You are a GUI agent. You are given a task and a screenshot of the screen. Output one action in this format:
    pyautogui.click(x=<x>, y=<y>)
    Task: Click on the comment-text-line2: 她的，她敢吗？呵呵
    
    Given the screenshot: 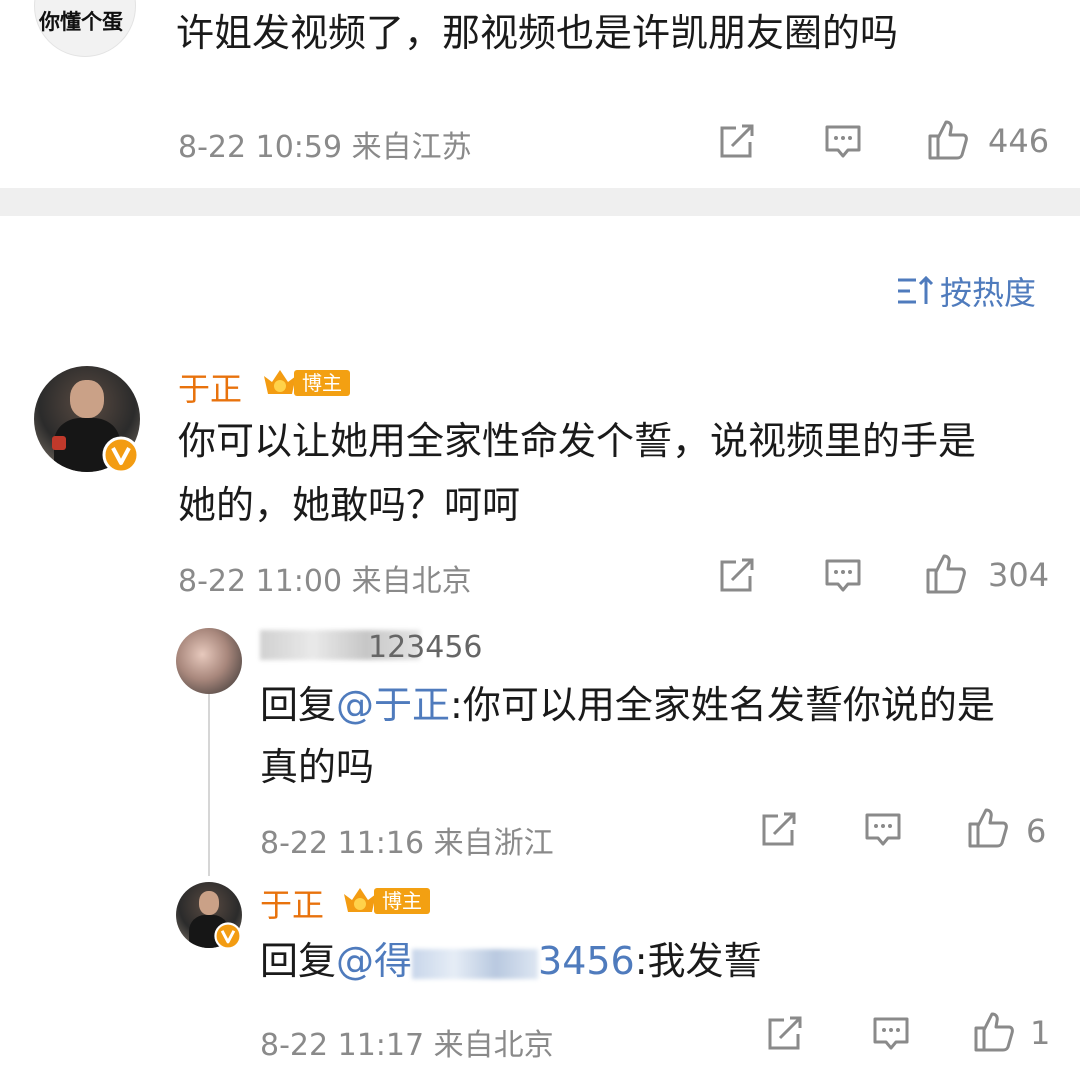 What is the action you would take?
    pyautogui.click(x=349, y=505)
    